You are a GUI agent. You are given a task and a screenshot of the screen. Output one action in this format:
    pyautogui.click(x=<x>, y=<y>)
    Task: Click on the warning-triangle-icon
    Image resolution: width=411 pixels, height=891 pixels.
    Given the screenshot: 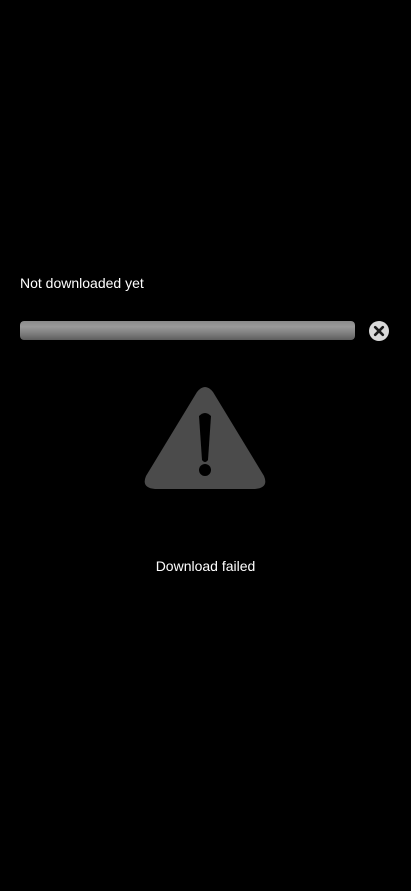 What is the action you would take?
    pyautogui.click(x=205, y=438)
    